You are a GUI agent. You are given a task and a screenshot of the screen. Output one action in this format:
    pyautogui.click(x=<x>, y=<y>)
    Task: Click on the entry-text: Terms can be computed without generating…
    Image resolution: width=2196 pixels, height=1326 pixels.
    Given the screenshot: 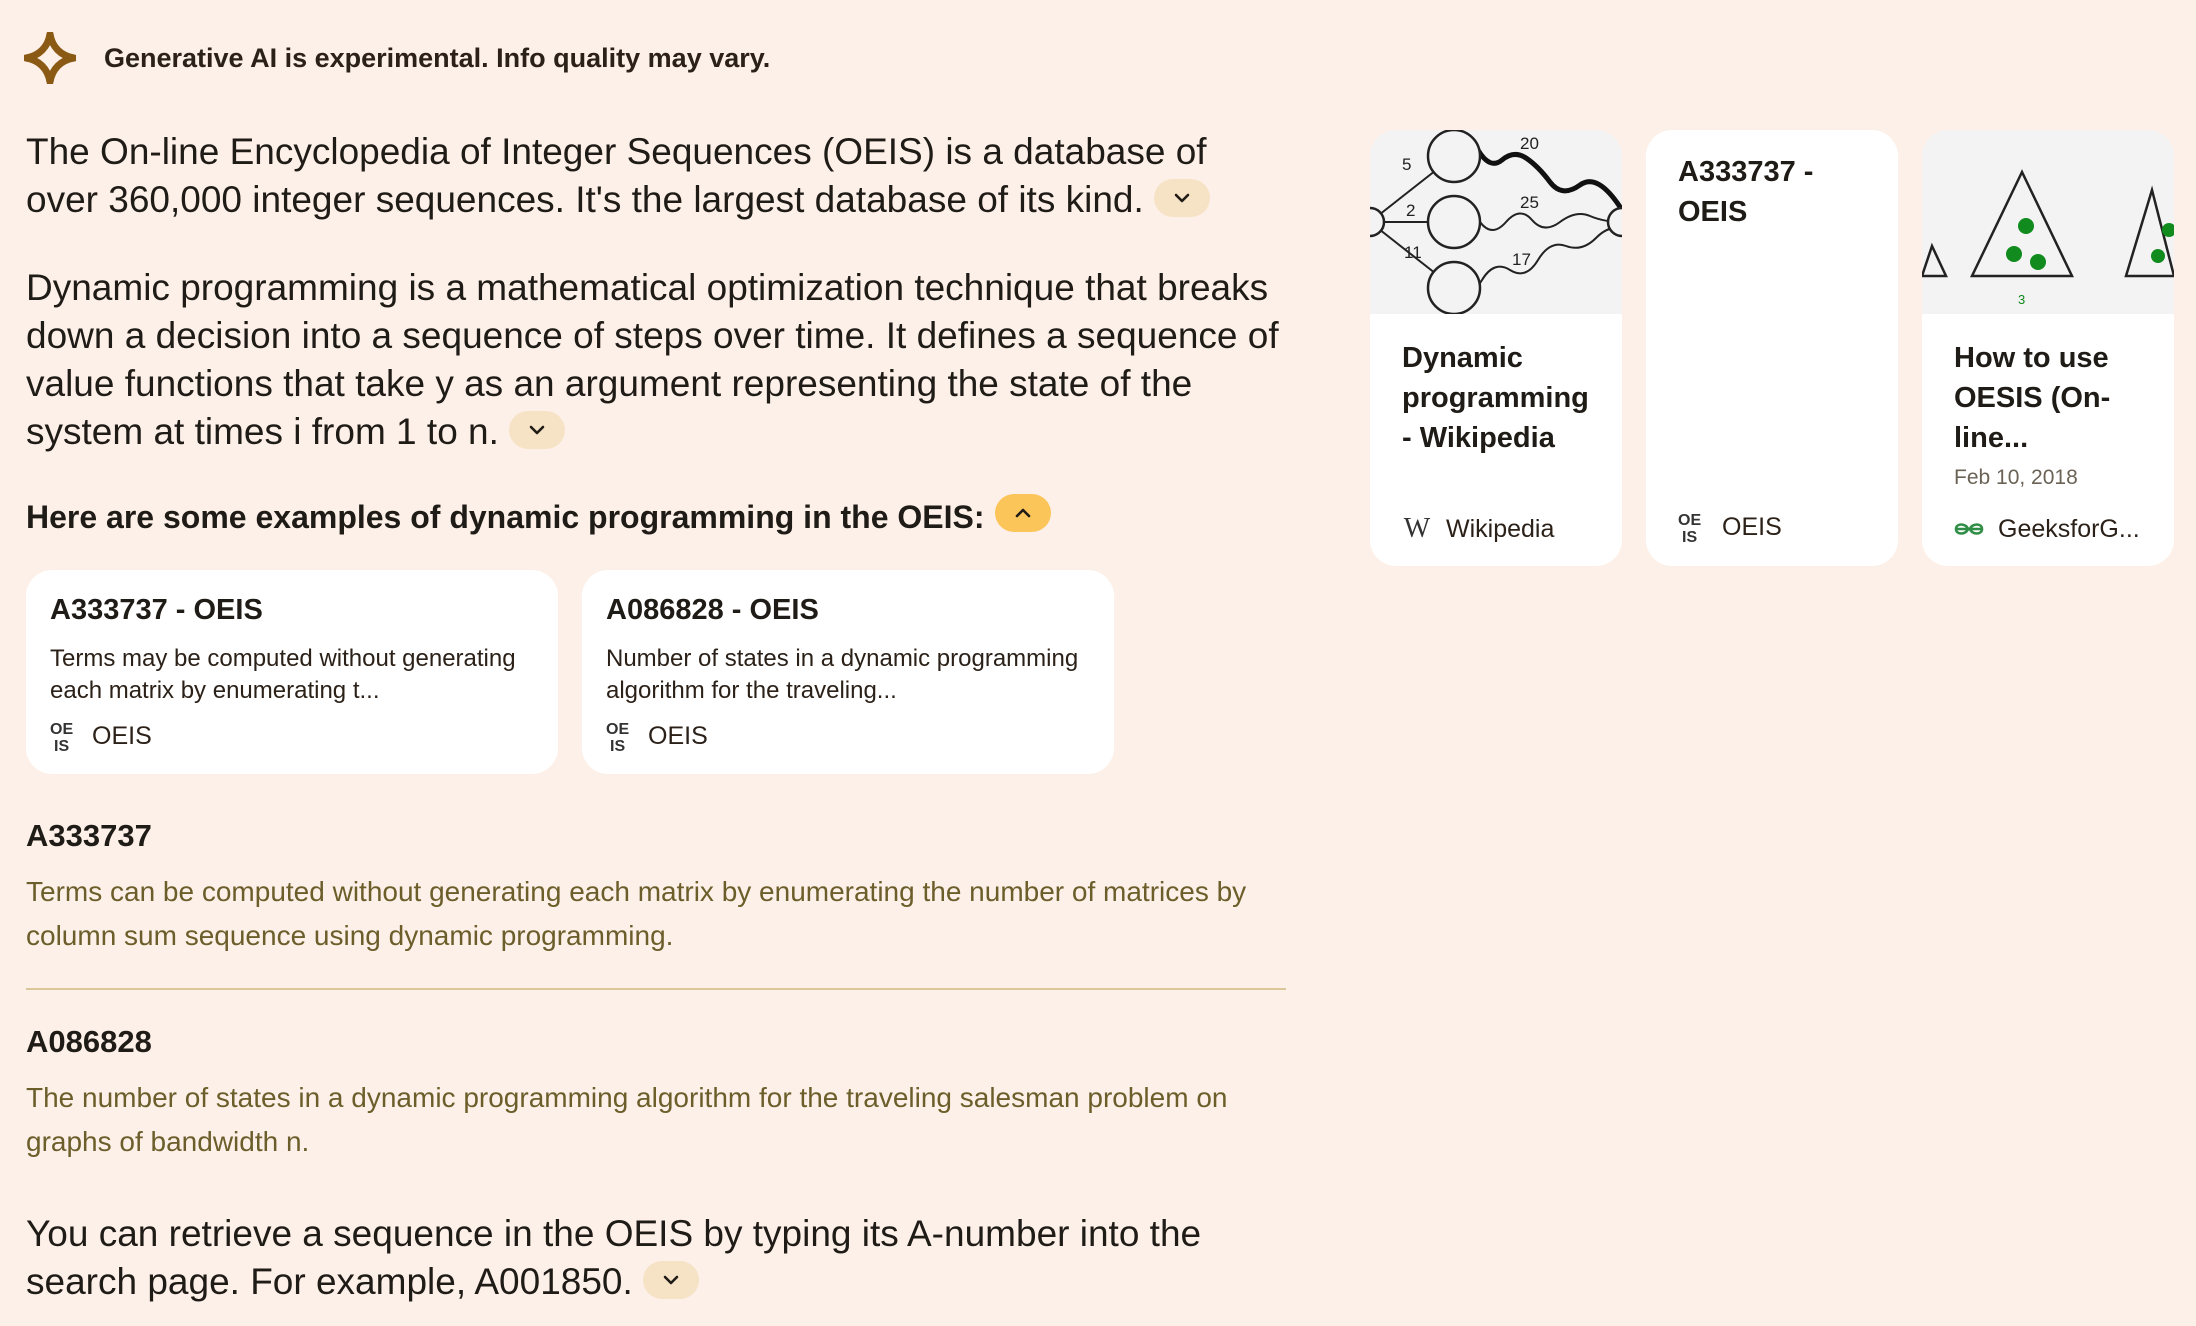 What is the action you would take?
    pyautogui.click(x=636, y=913)
    